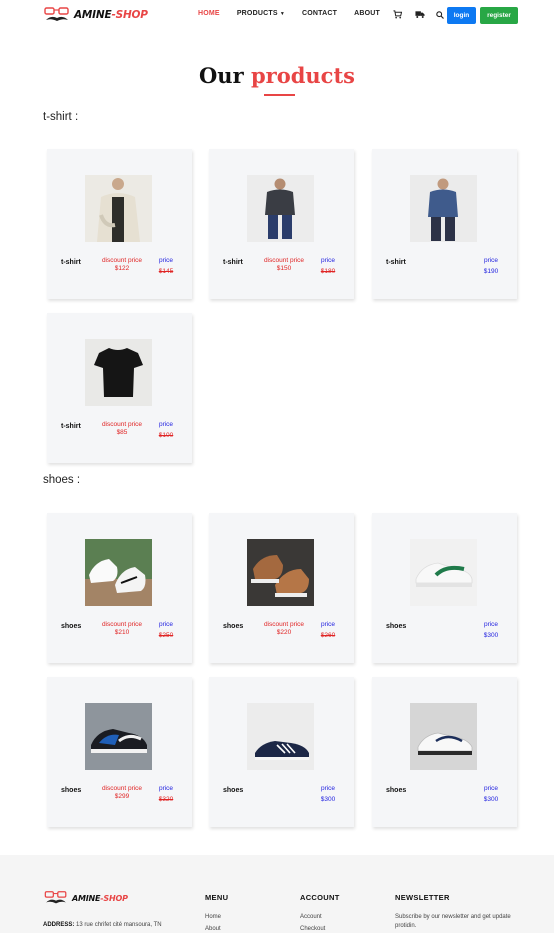 This screenshot has width=554, height=933. What do you see at coordinates (213, 917) in the screenshot?
I see `footer-link-home: Home` at bounding box center [213, 917].